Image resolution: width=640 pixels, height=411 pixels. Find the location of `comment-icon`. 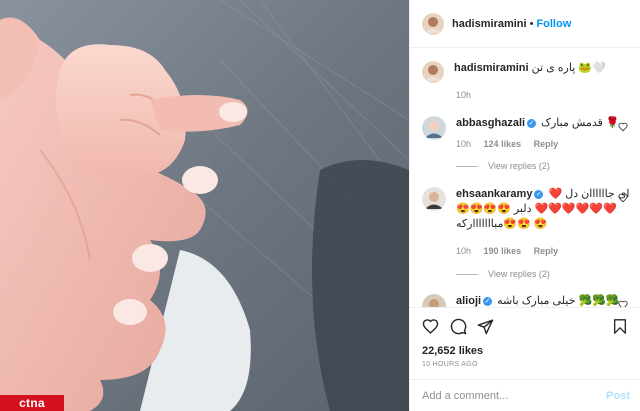

comment-icon is located at coordinates (458, 326).